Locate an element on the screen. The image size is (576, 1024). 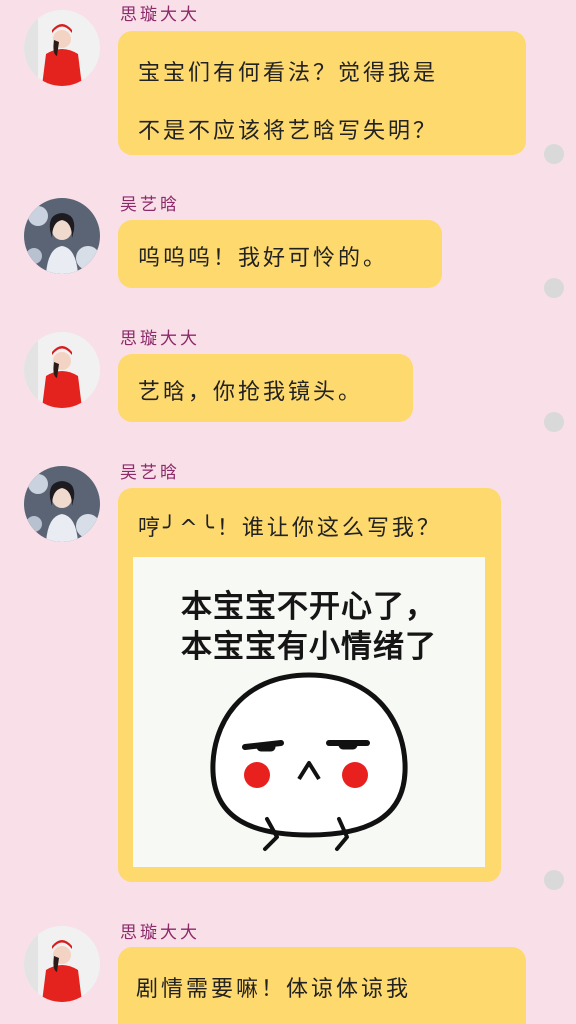
message-text: 宝宝们有何看法？觉得我是 is located at coordinates (288, 73).